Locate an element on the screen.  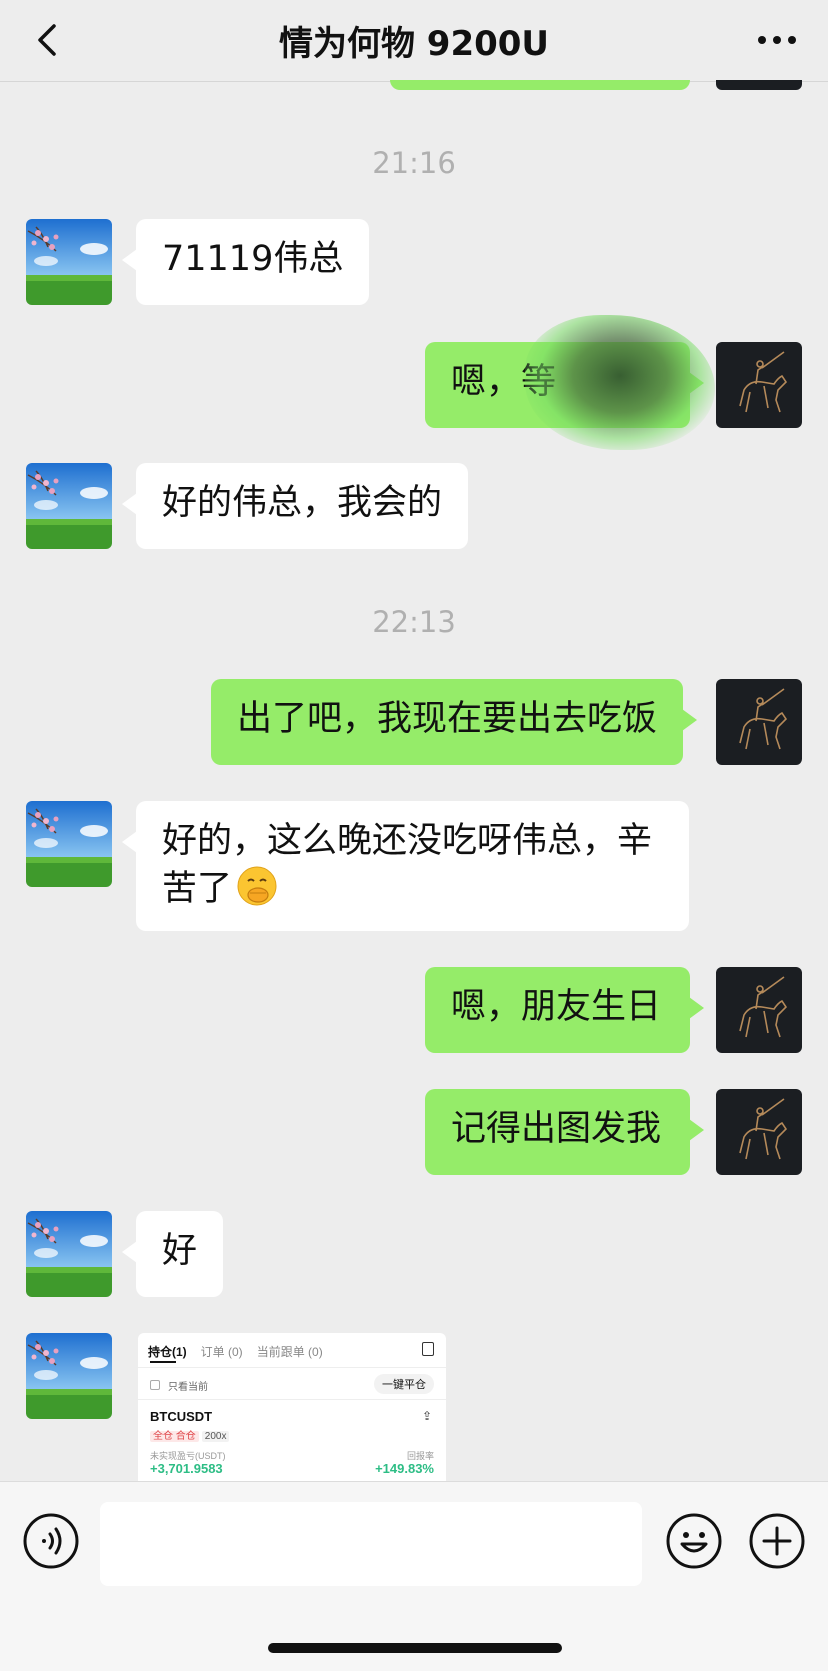
message-bubble-incoming: 71119伟总 is located at coordinates (245, 262).